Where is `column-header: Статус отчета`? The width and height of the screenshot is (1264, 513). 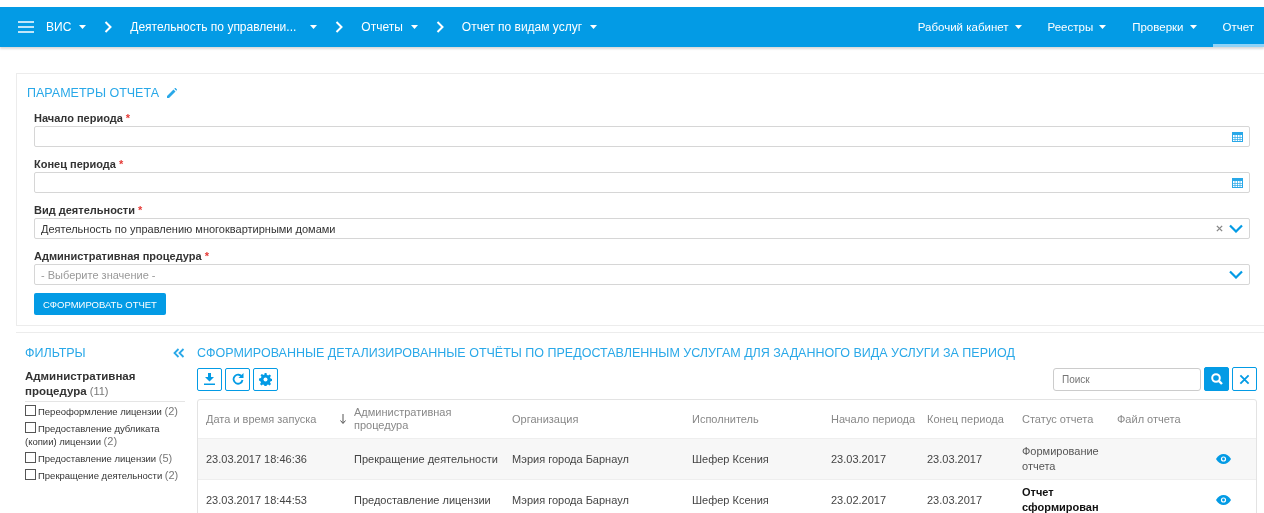
column-header: Статус отчета is located at coordinates (1069, 419).